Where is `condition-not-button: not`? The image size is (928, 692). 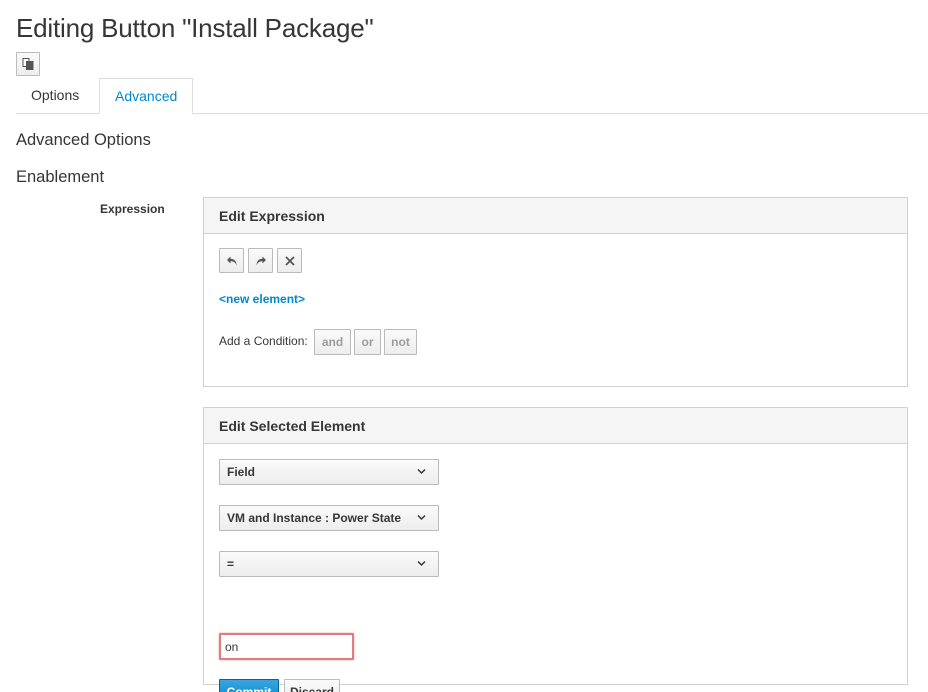 condition-not-button: not is located at coordinates (400, 342).